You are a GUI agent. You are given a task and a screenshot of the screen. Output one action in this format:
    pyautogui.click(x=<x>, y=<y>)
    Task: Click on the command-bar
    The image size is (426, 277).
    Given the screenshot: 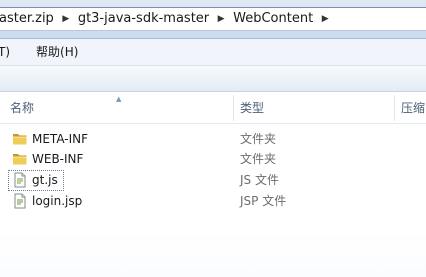 What is the action you would take?
    pyautogui.click(x=213, y=79)
    